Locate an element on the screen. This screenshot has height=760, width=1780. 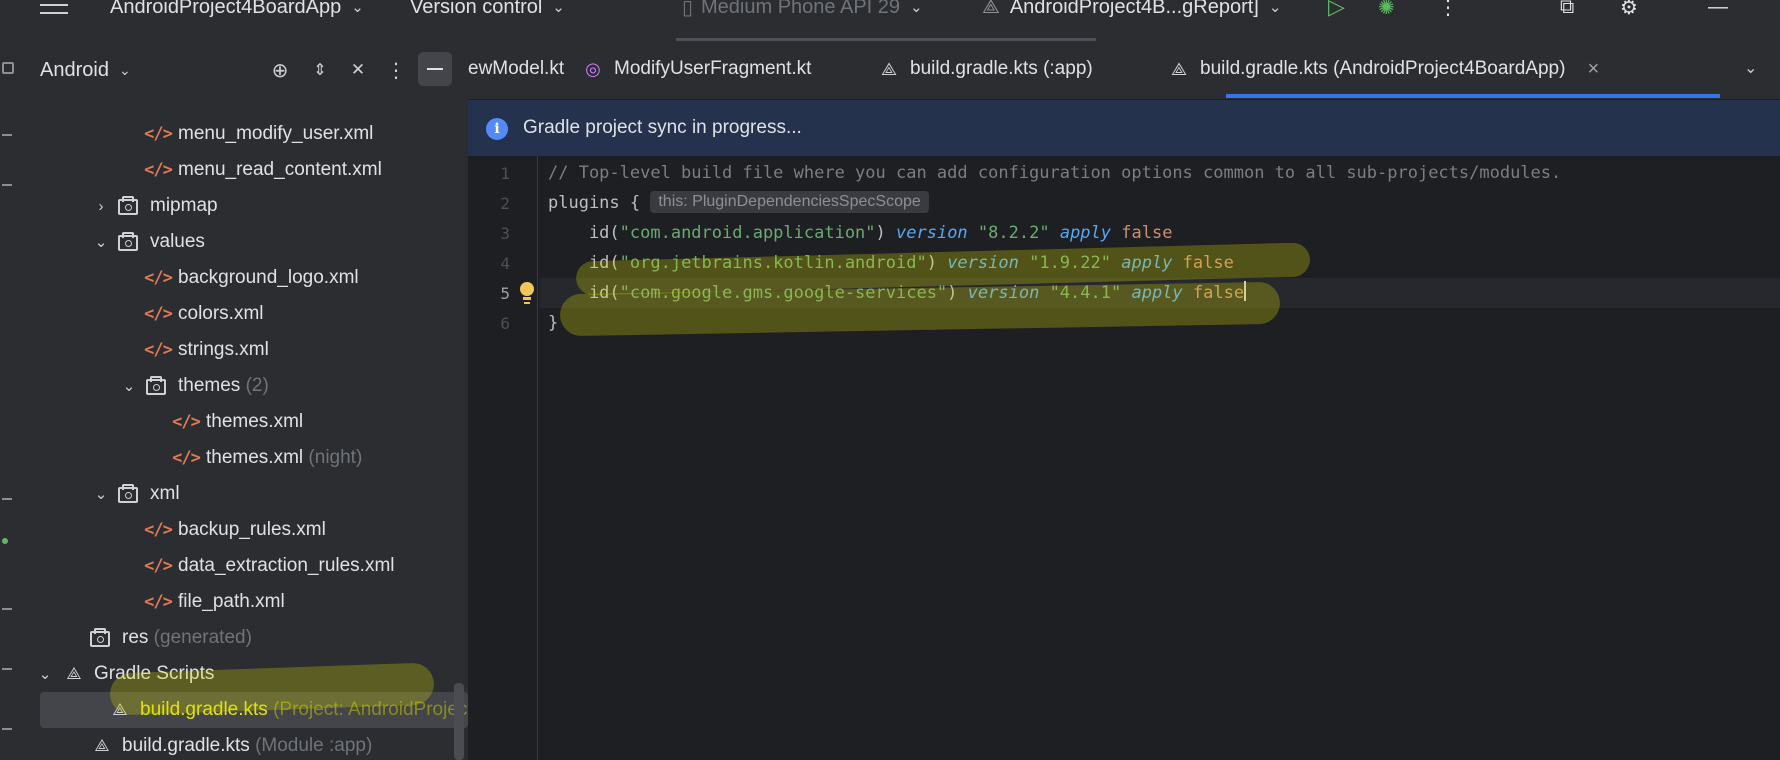
code-token: "com.google.gms.google-services" is located at coordinates (783, 293).